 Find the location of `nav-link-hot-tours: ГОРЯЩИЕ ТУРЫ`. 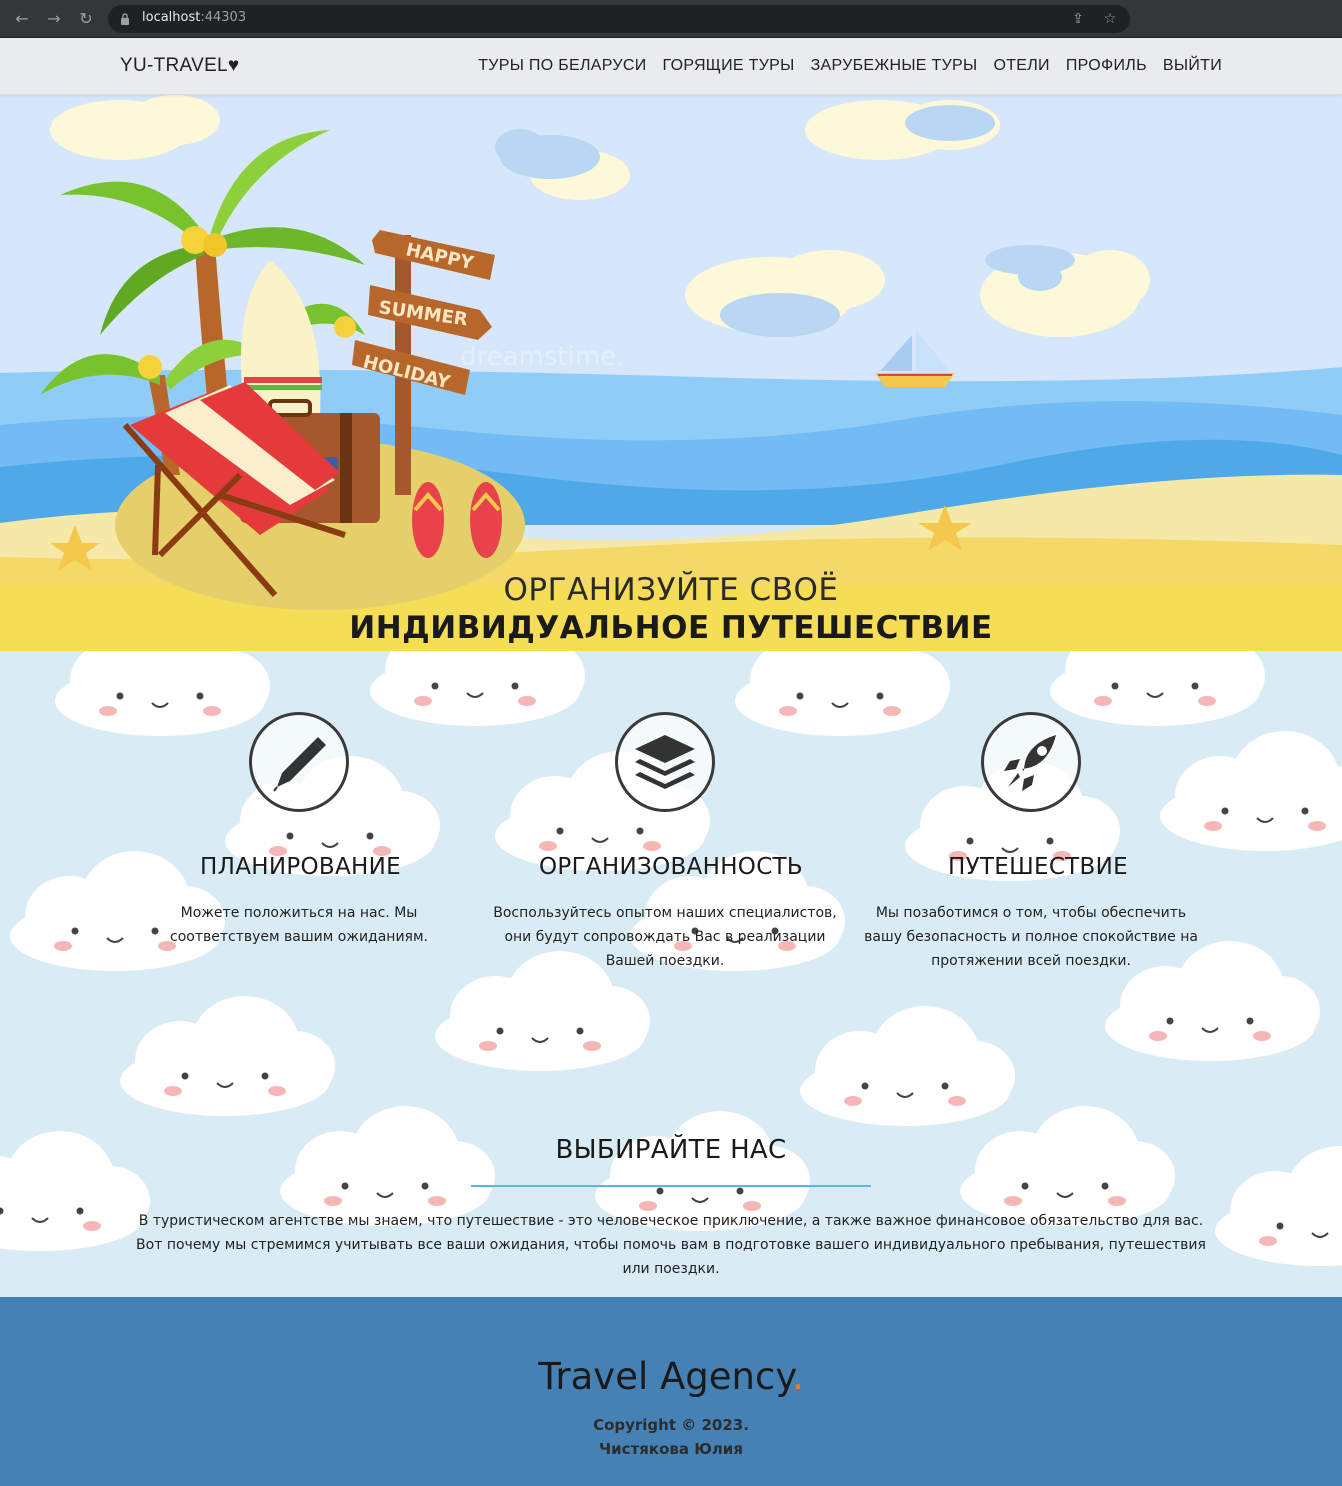

nav-link-hot-tours: ГОРЯЩИЕ ТУРЫ is located at coordinates (729, 66).